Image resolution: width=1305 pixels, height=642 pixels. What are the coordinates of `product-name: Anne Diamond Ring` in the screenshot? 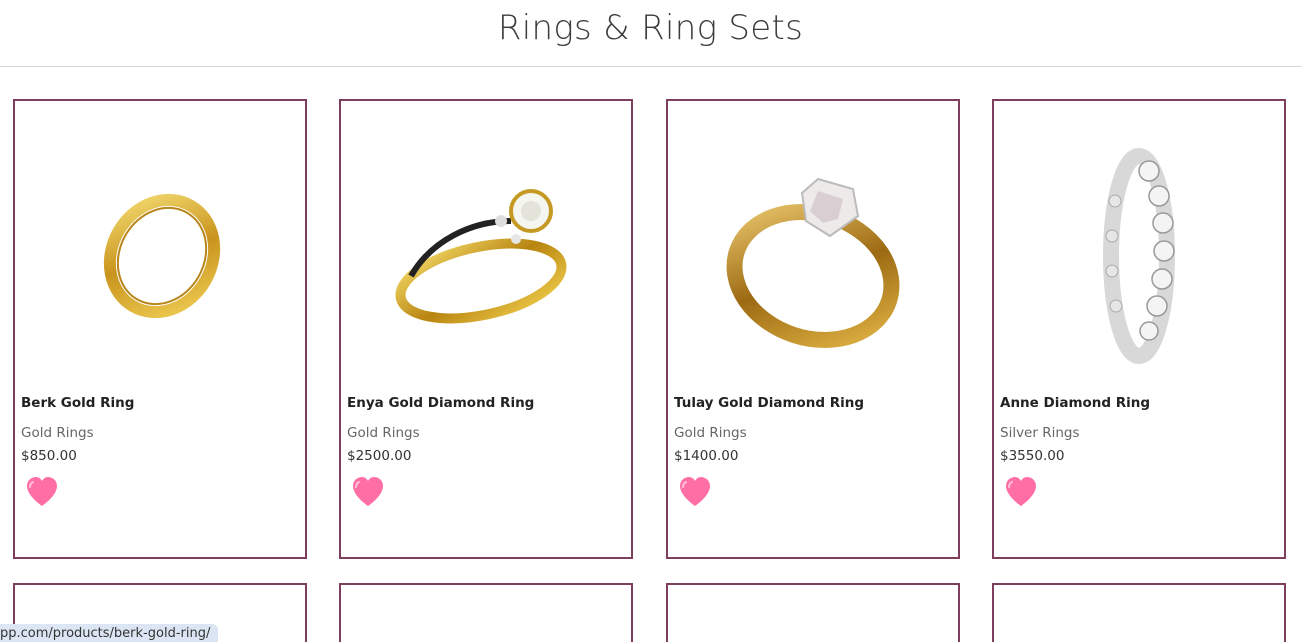 It's located at (1075, 403).